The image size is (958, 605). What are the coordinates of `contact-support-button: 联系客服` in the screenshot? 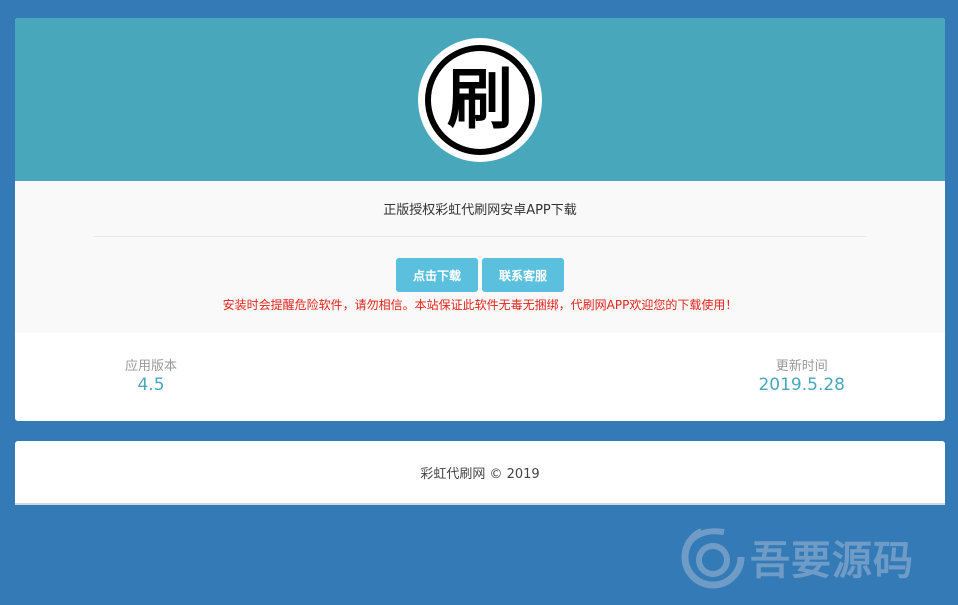 It's located at (523, 275).